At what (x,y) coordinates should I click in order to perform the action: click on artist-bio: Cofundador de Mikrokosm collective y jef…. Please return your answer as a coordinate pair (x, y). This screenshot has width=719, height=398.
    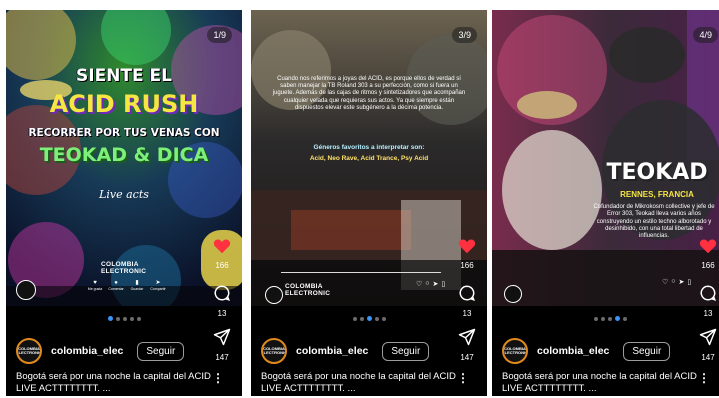
    Looking at the image, I should click on (654, 222).